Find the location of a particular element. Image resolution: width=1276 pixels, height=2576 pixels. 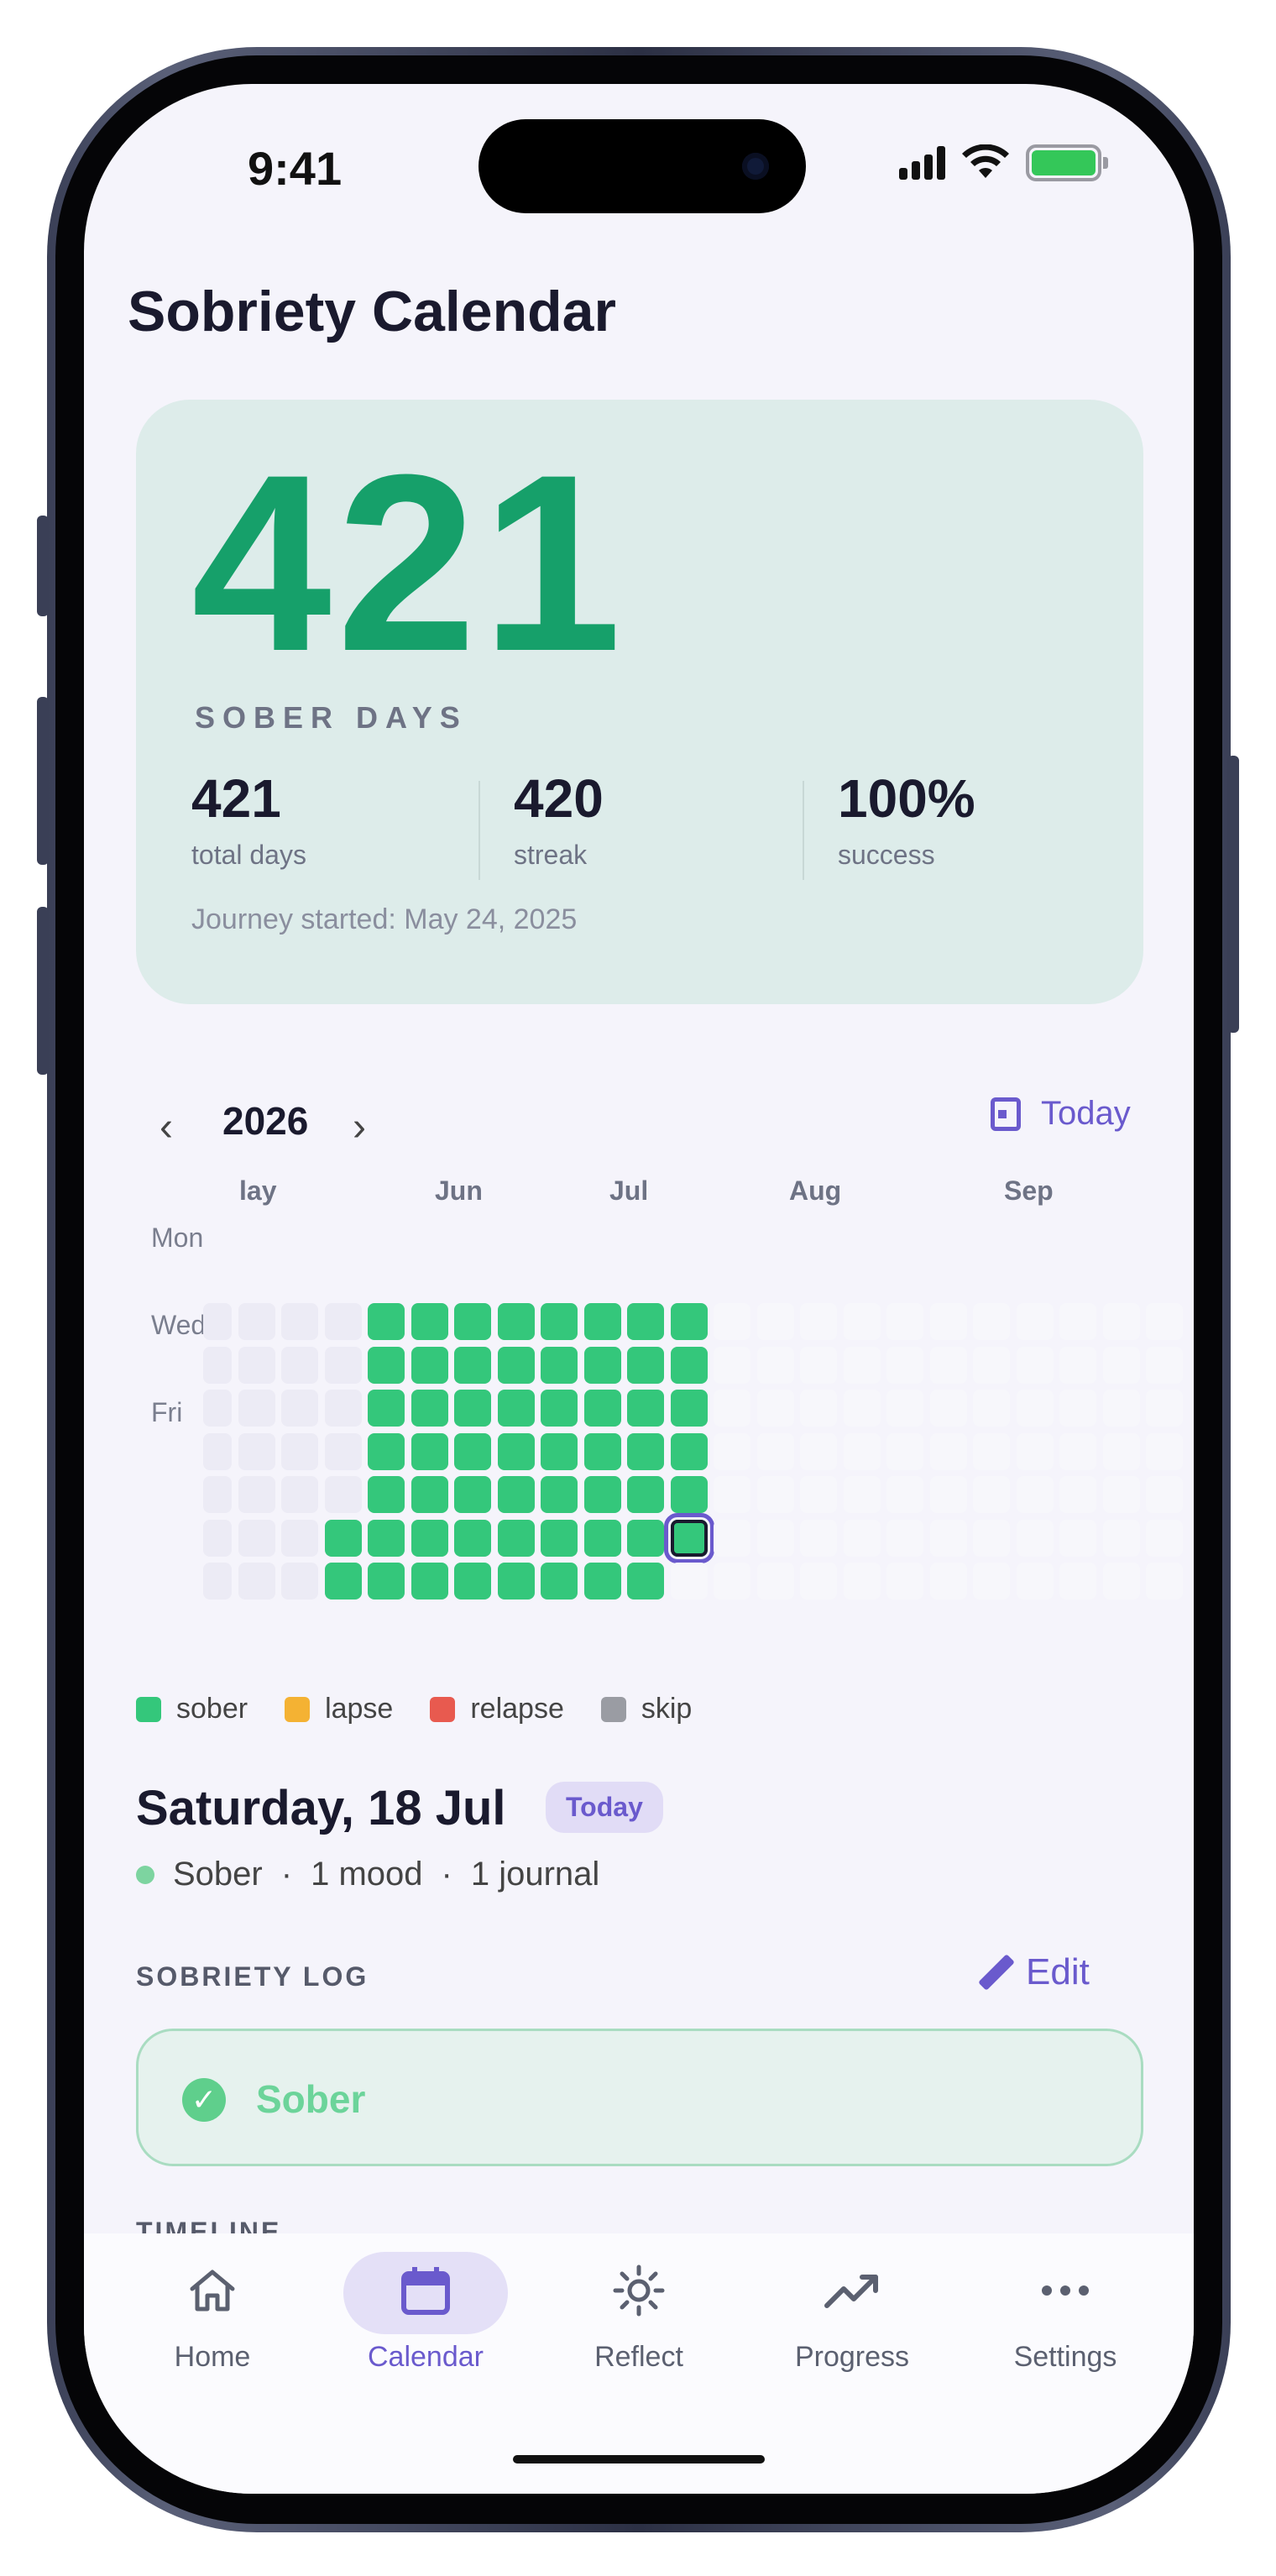

nav-item-calendar: Calendar is located at coordinates (425, 2363).